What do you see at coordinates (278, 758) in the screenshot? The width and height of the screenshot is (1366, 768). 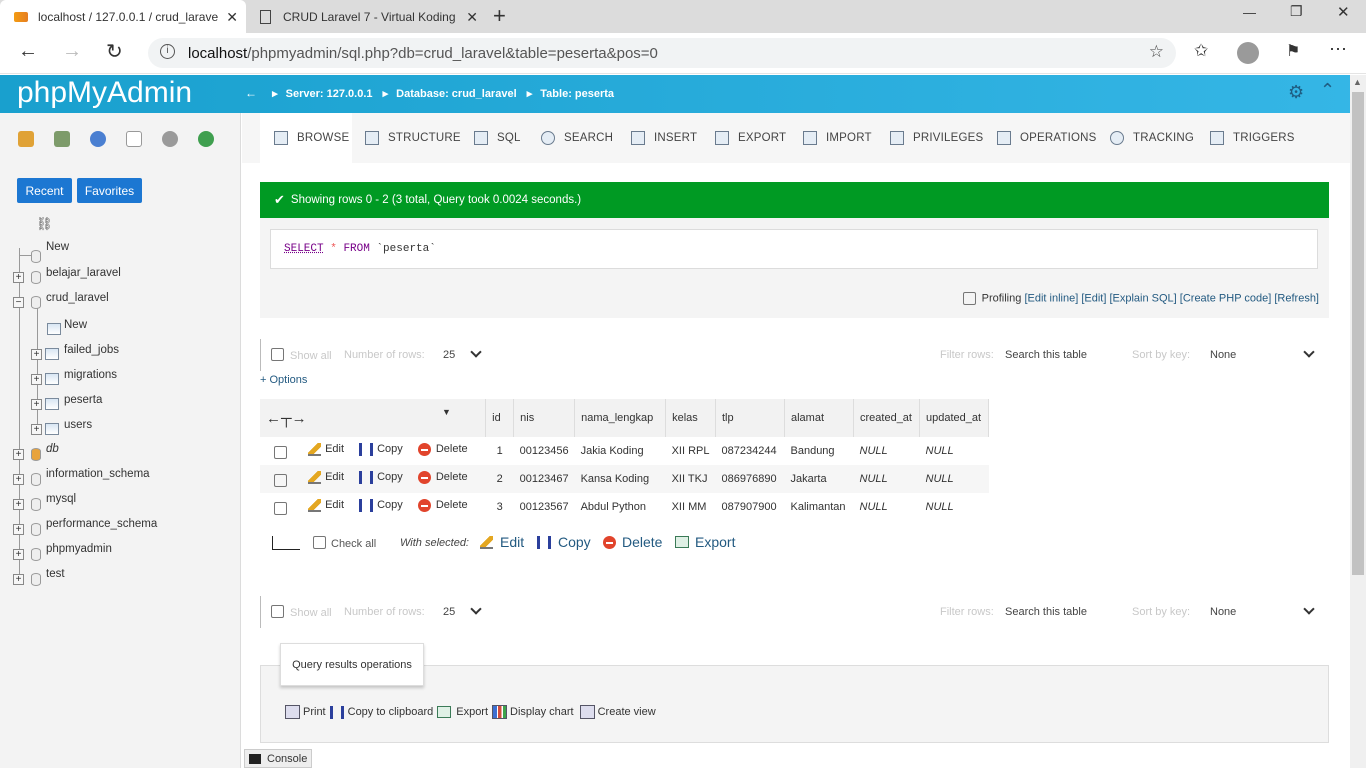 I see `console-button: Console` at bounding box center [278, 758].